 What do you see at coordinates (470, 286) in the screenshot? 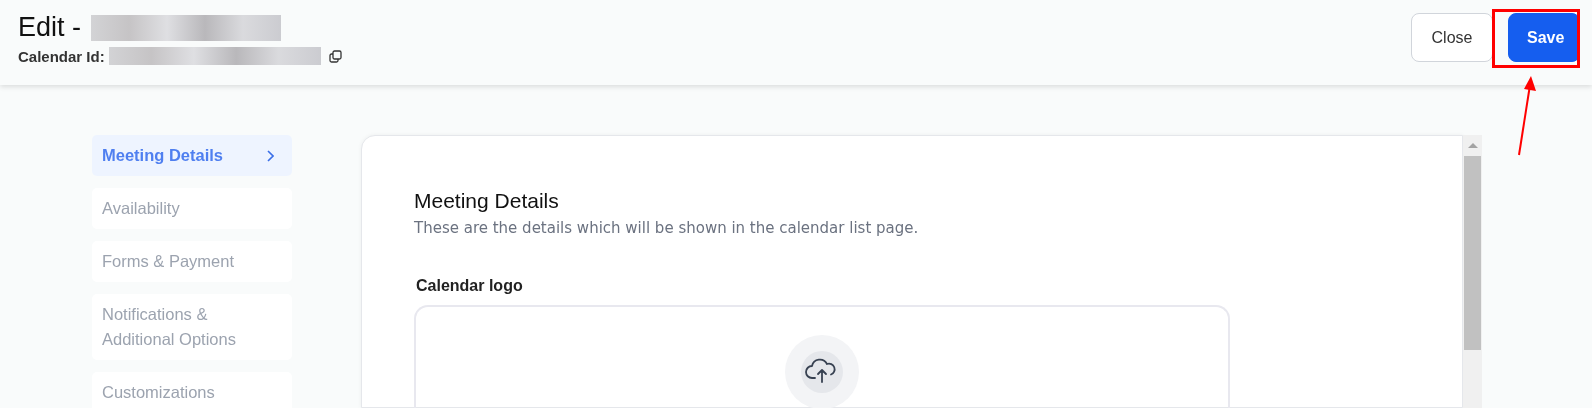
I see `field-label: Calendar logo` at bounding box center [470, 286].